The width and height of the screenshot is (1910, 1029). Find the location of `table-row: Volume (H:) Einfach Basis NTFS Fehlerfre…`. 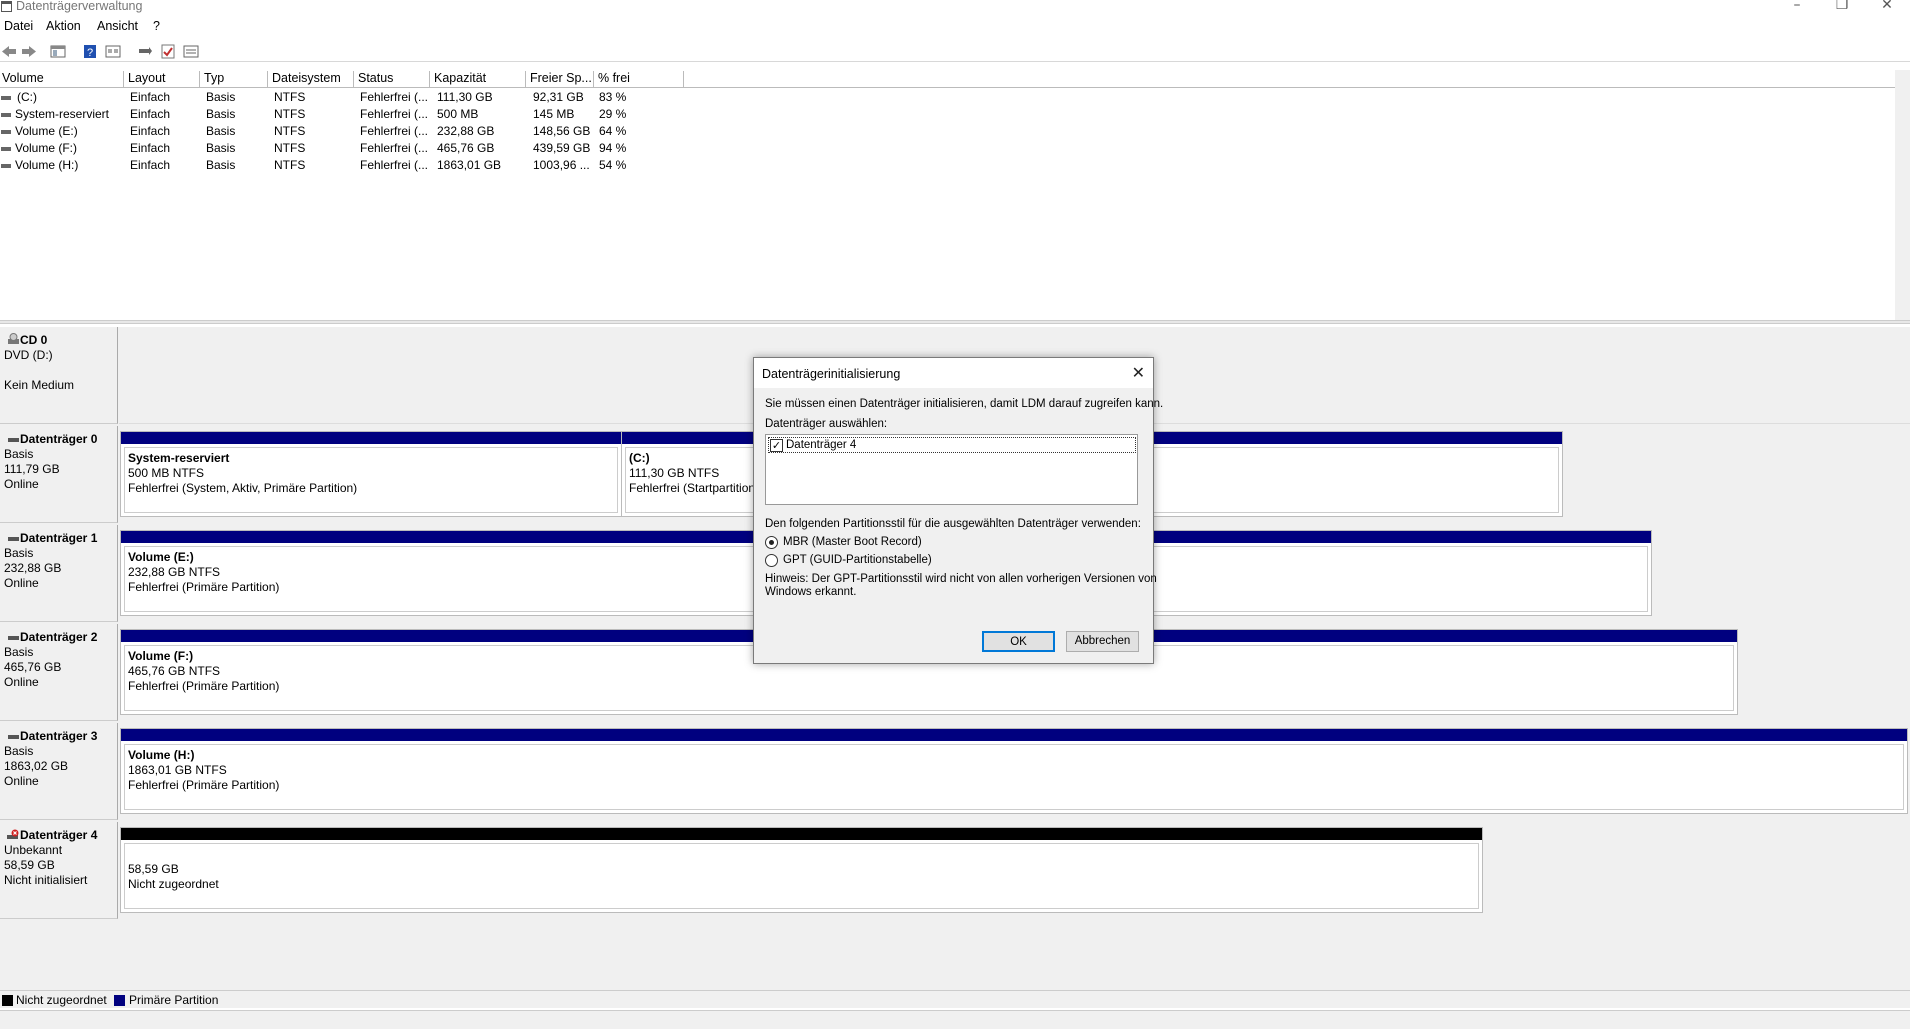

table-row: Volume (H:) Einfach Basis NTFS Fehlerfre… is located at coordinates (350, 166).